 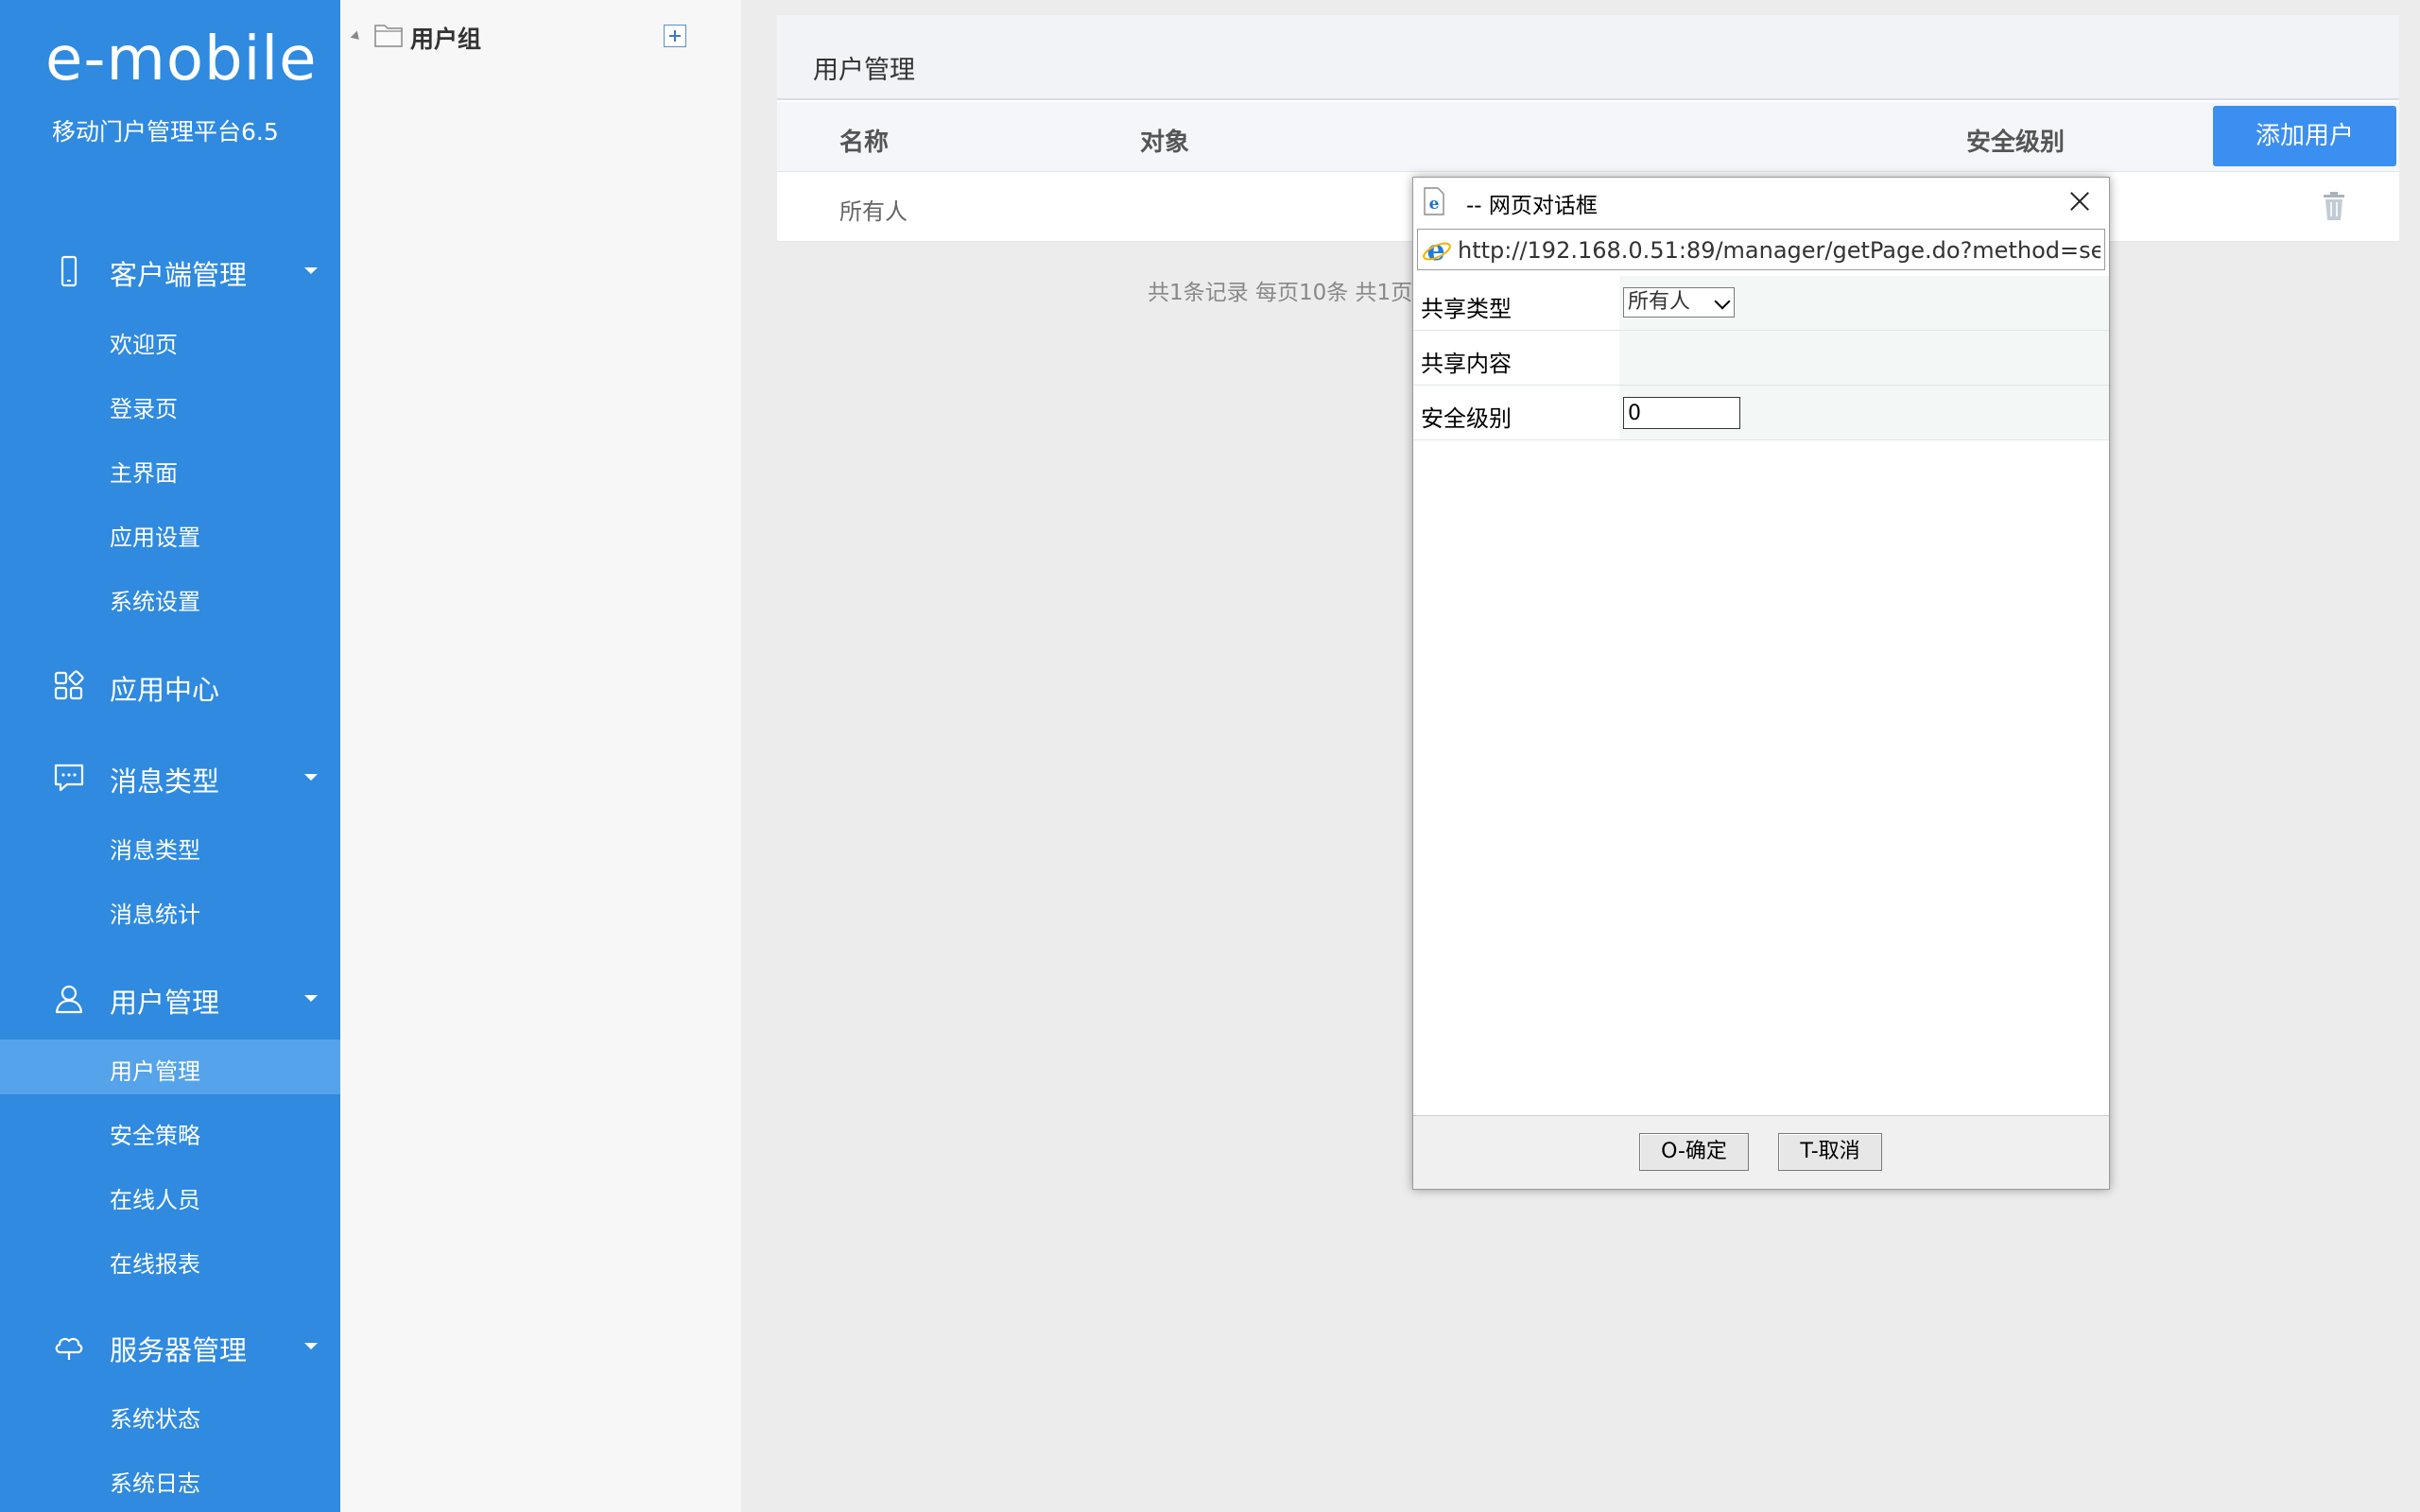 What do you see at coordinates (864, 143) in the screenshot?
I see `column-header-name: 名称` at bounding box center [864, 143].